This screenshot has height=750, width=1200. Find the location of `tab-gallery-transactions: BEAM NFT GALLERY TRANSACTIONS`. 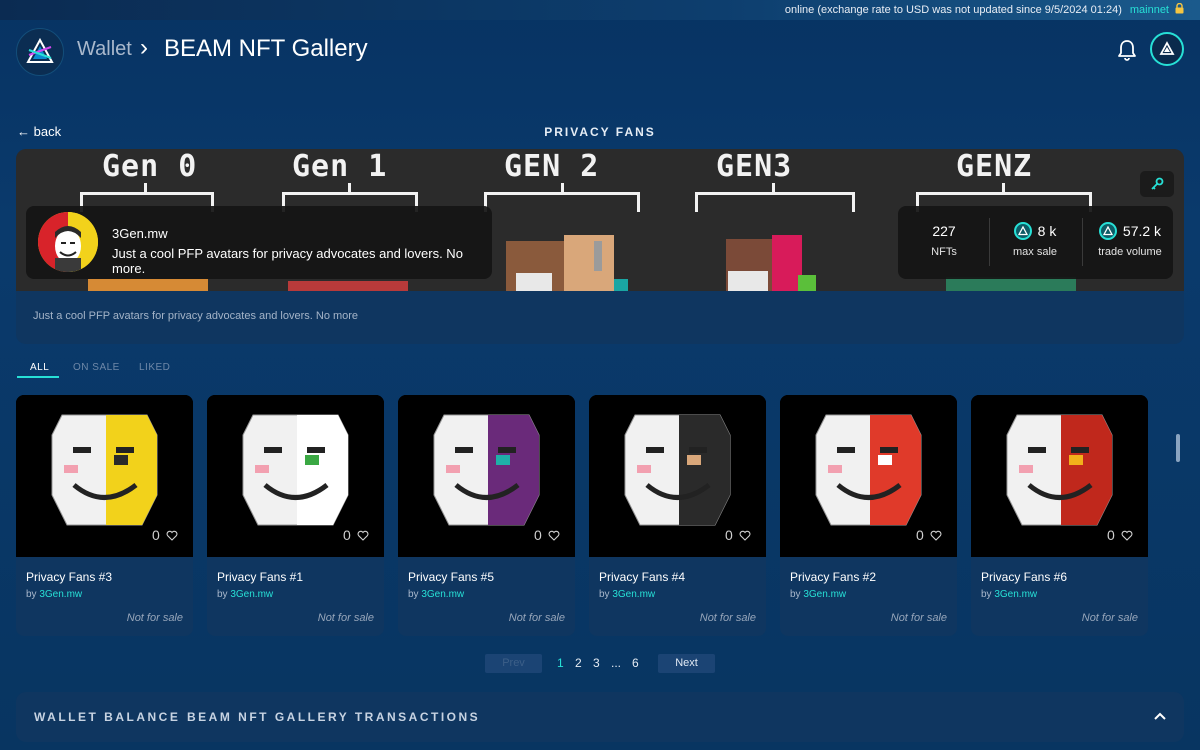

tab-gallery-transactions: BEAM NFT GALLERY TRANSACTIONS is located at coordinates (333, 717).